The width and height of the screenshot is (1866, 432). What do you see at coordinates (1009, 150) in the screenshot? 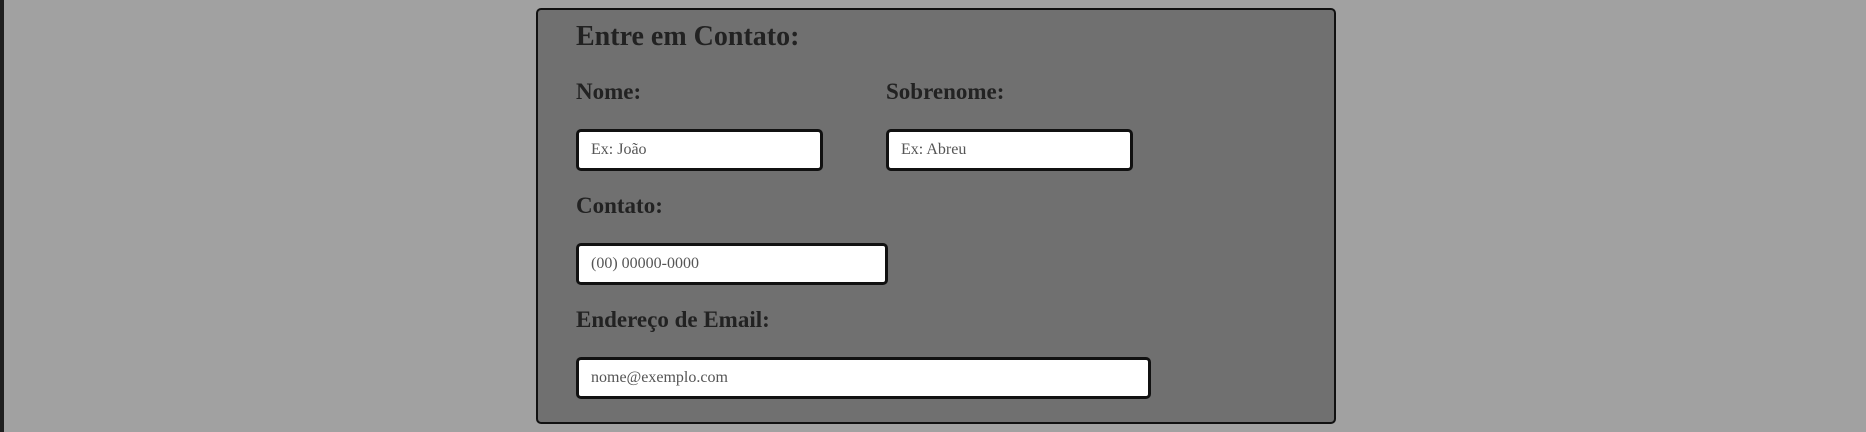
I see `last-name-input` at bounding box center [1009, 150].